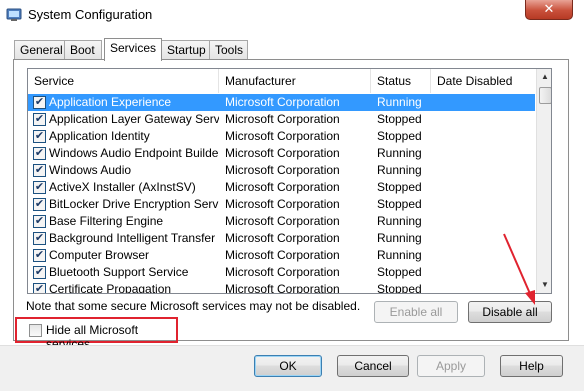 This screenshot has width=584, height=391. Describe the element at coordinates (373, 366) in the screenshot. I see `cancel-button: Cancel` at that location.